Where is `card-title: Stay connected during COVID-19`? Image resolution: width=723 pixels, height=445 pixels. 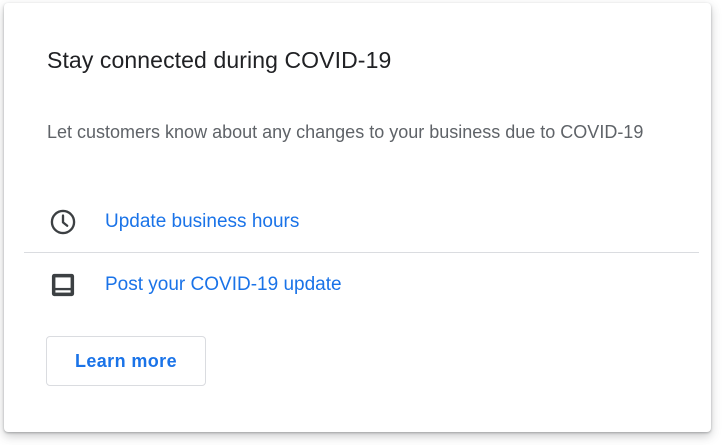
card-title: Stay connected during COVID-19 is located at coordinates (219, 60).